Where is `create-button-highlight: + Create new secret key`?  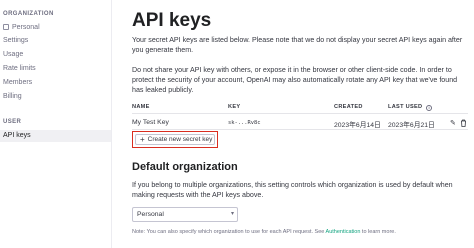
create-button-highlight: + Create new secret key is located at coordinates (175, 139).